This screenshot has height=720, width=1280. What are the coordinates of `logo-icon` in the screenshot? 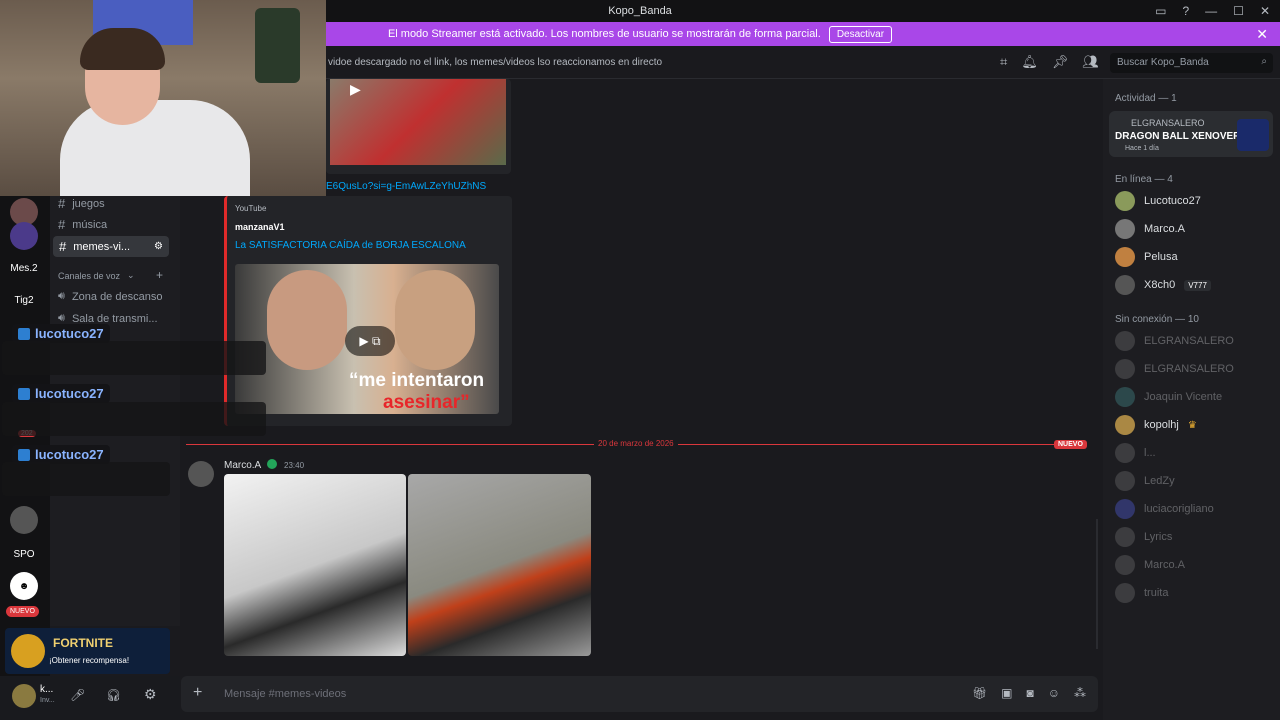 It's located at (24, 333).